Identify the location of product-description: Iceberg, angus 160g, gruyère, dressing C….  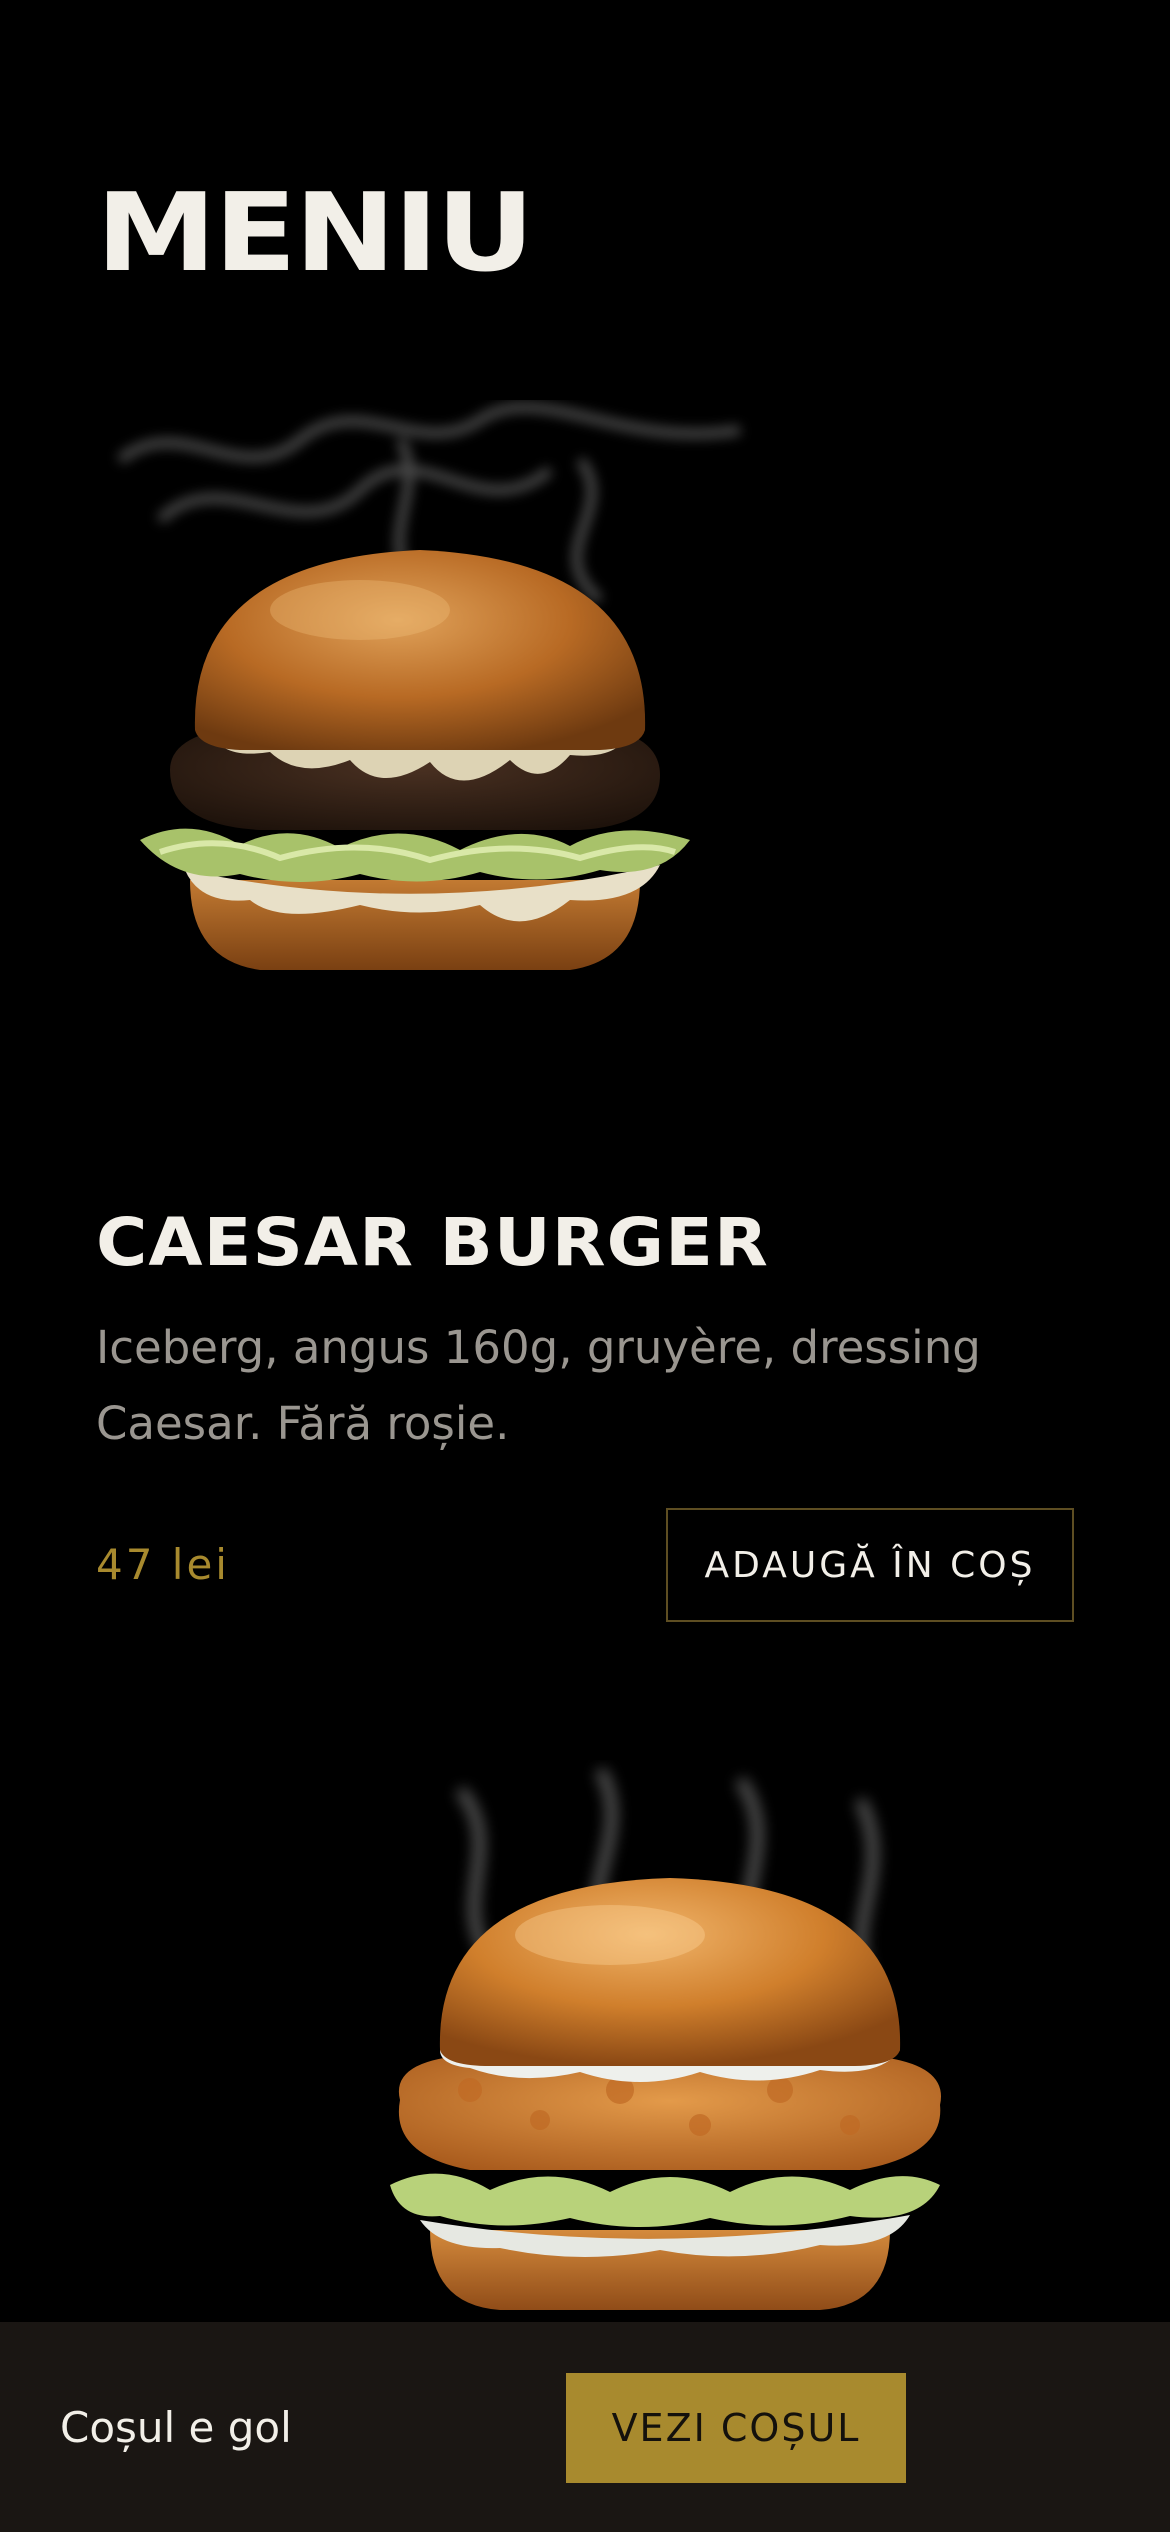
(538, 1385).